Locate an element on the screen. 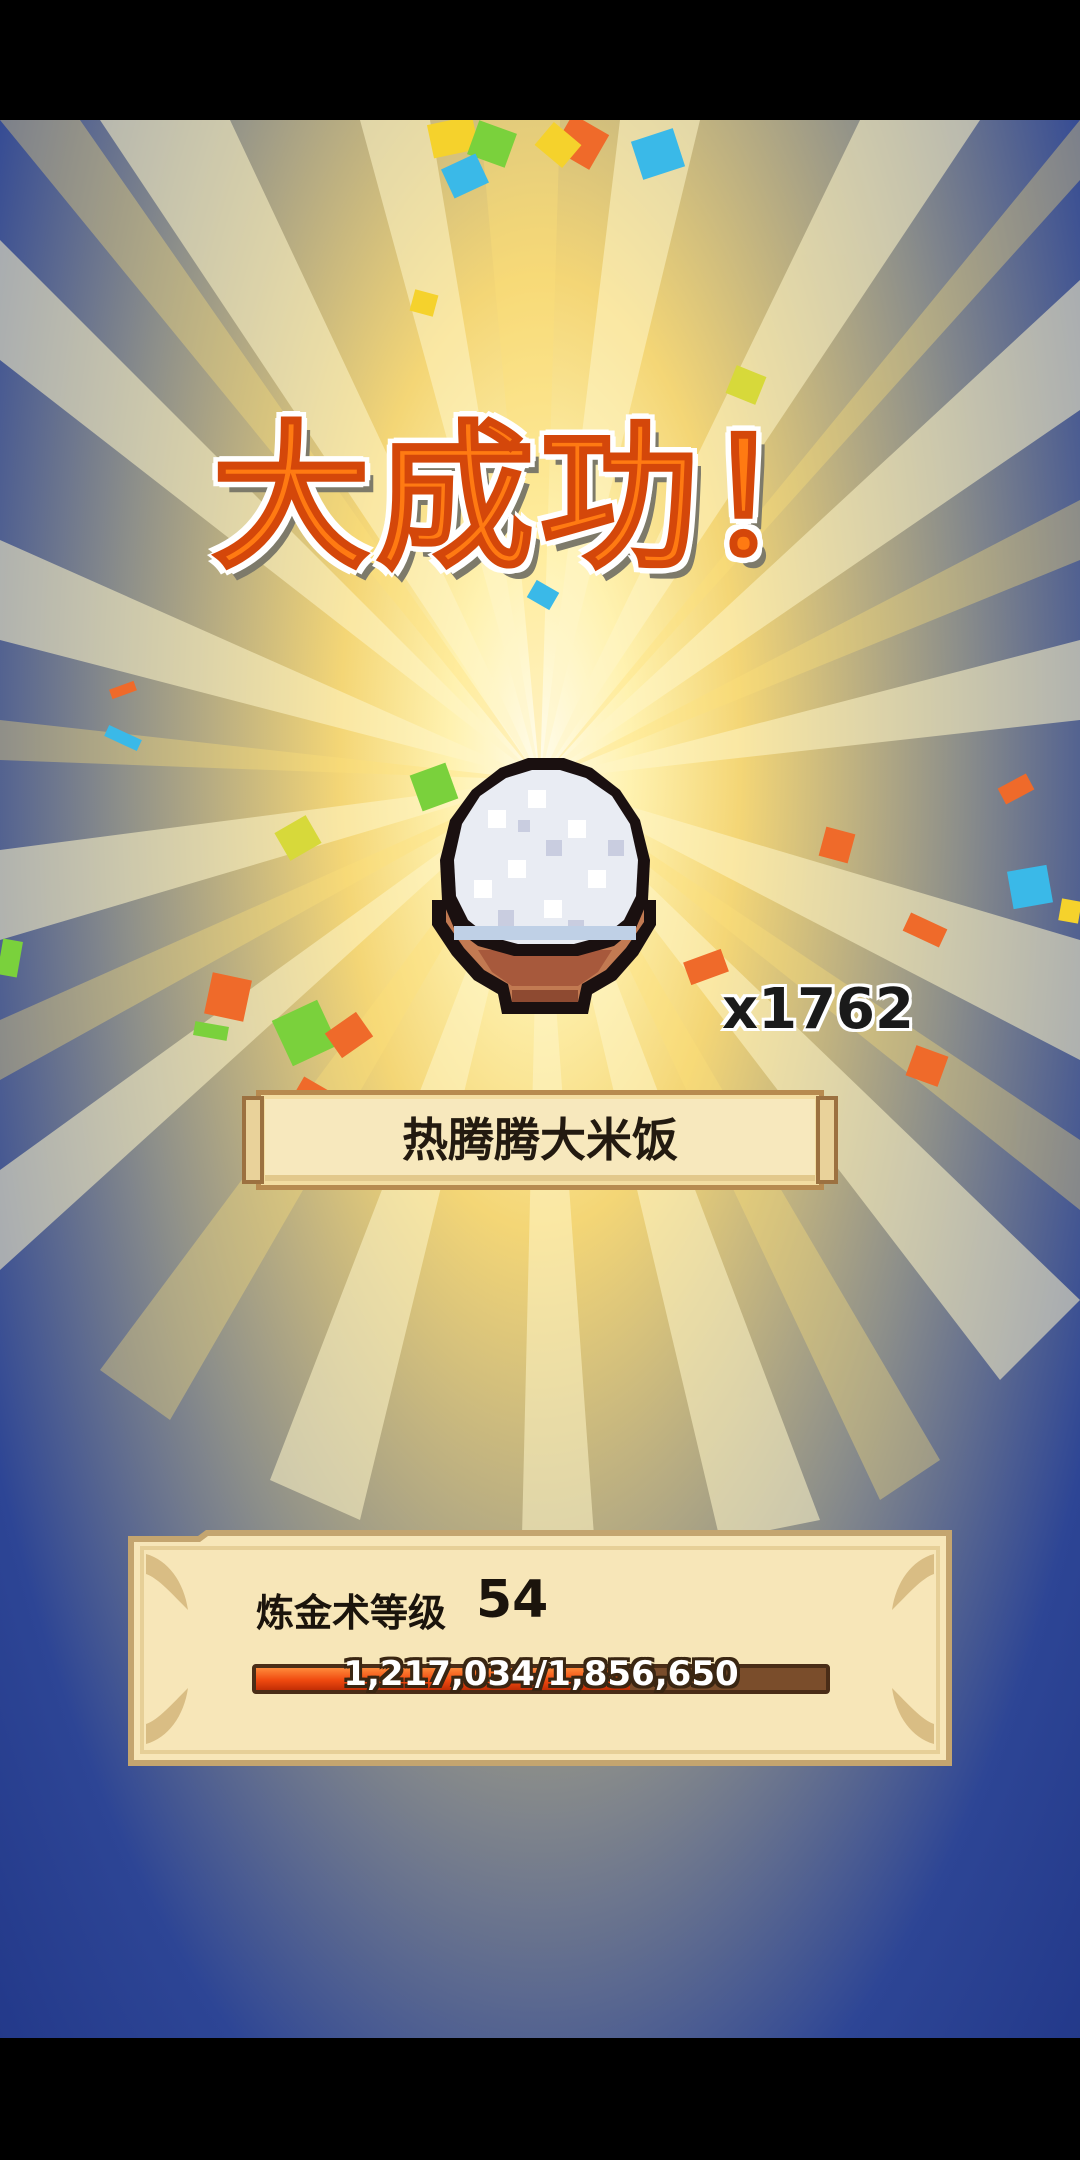 The width and height of the screenshot is (1080, 2160). item-count: x1762 is located at coordinates (818, 1009).